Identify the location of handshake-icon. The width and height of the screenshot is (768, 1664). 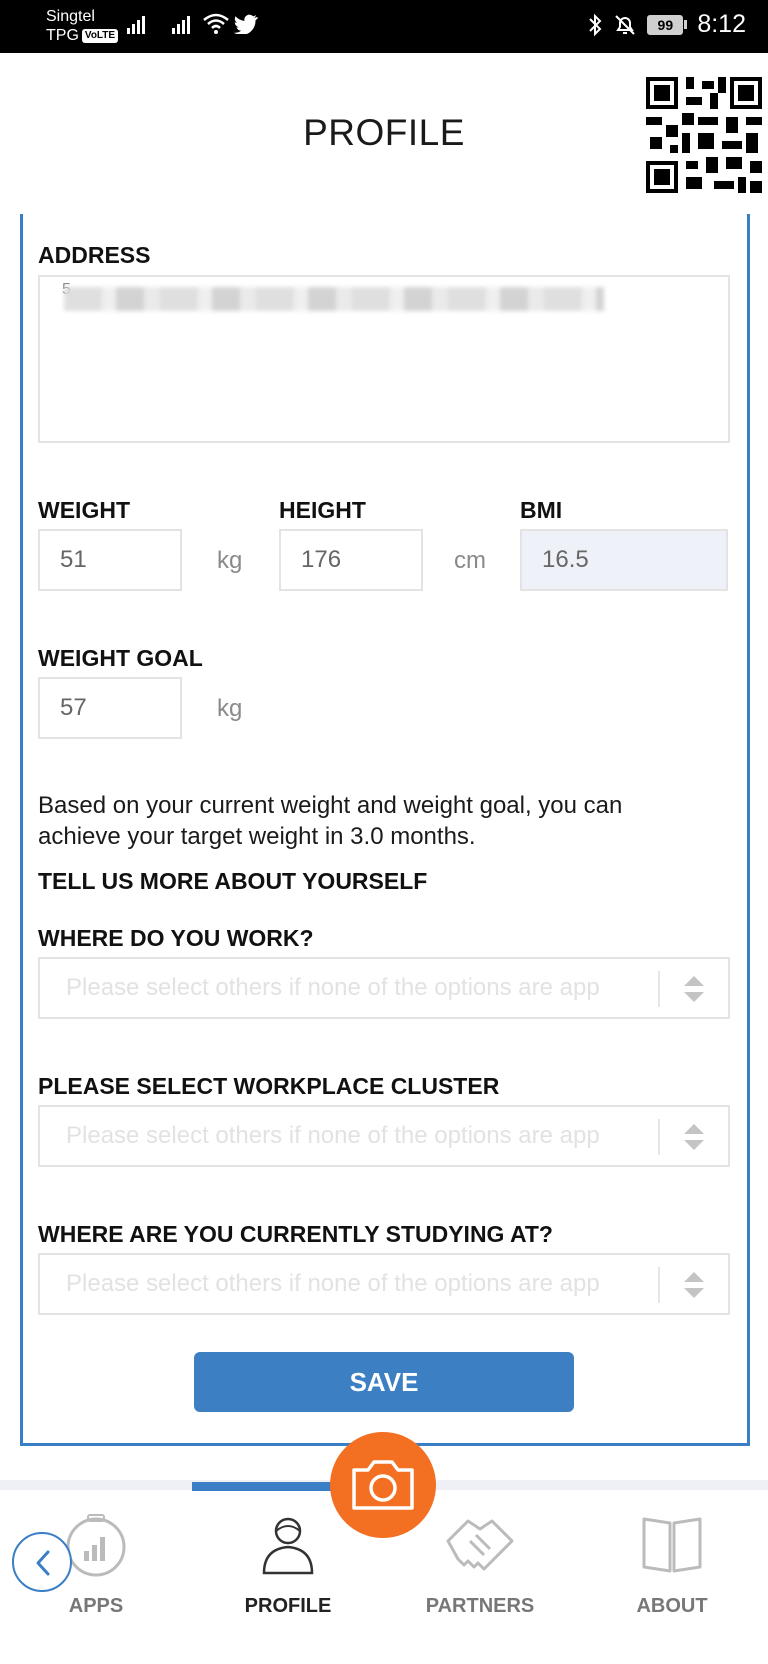
(480, 1545).